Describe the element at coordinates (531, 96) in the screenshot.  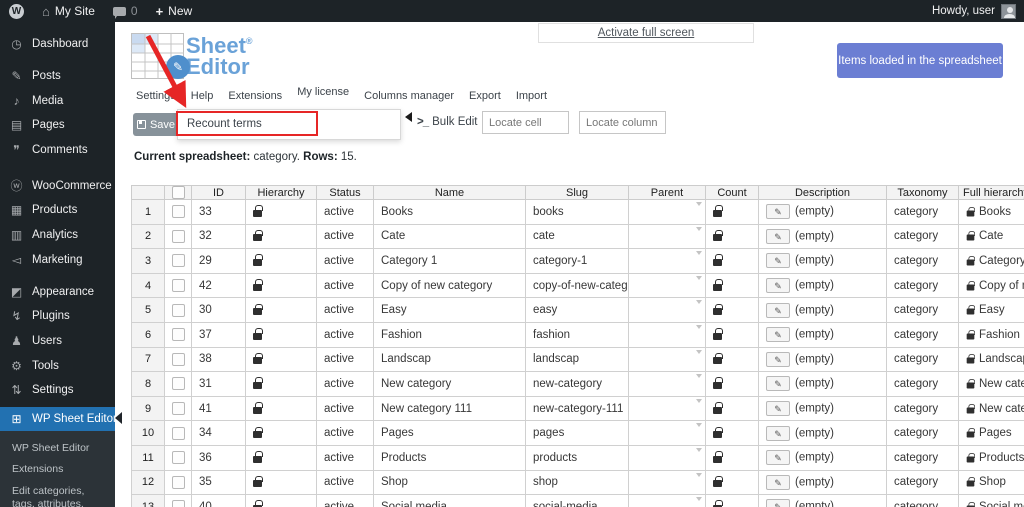
I see `tab-import: Import` at that location.